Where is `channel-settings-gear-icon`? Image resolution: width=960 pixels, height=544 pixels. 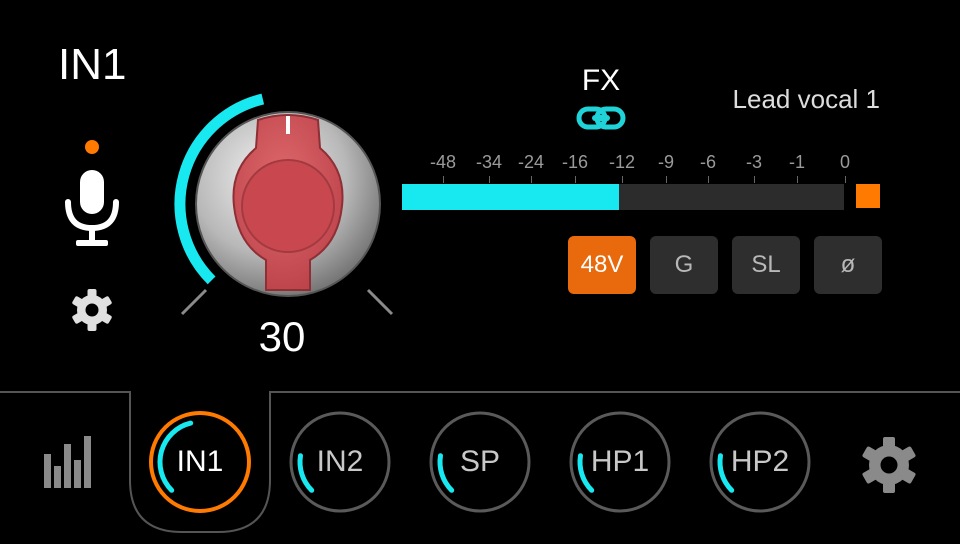
channel-settings-gear-icon is located at coordinates (92, 312).